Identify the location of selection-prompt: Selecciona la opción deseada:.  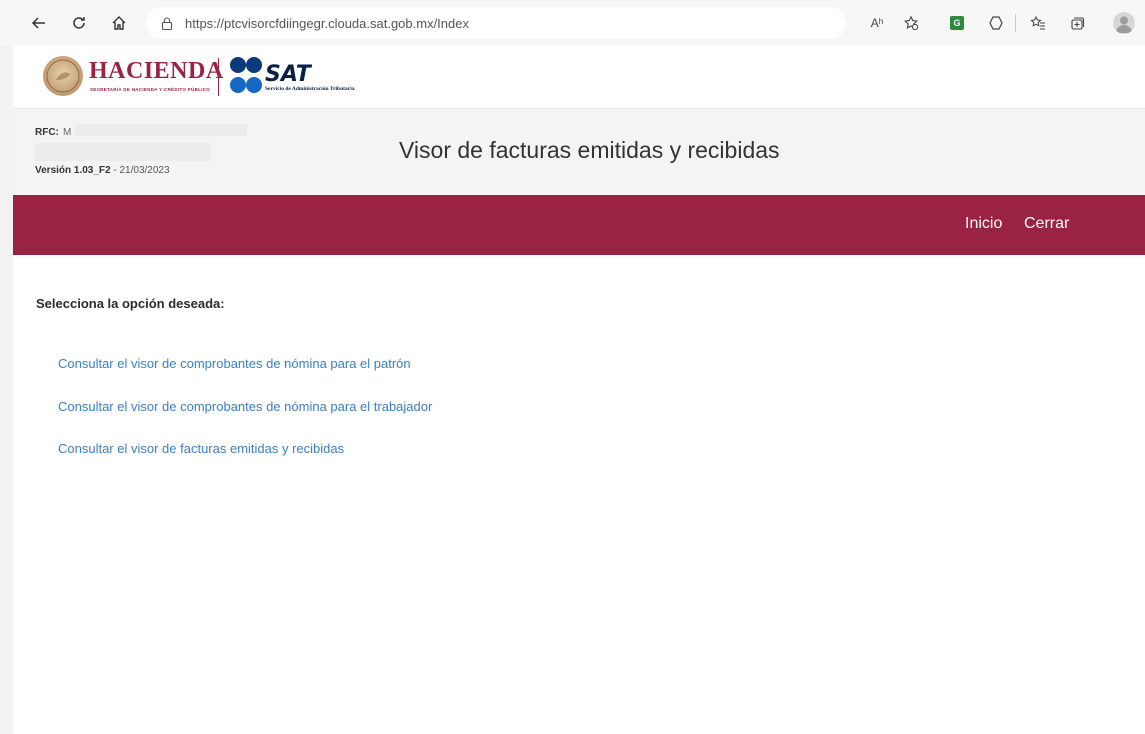
(130, 303).